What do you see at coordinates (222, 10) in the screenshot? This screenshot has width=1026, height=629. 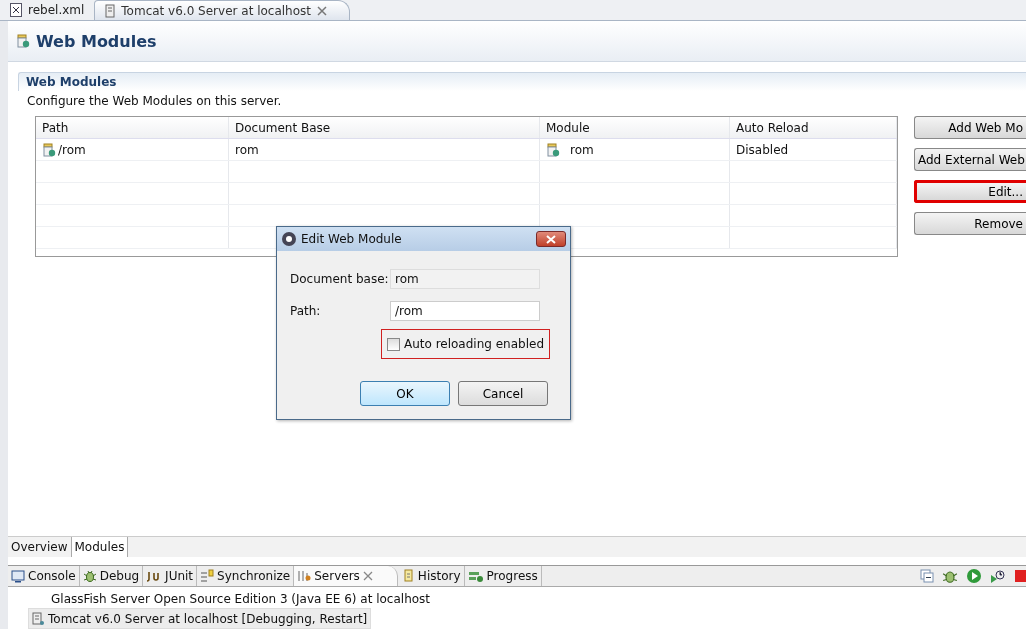 I see `editor-tab: Tomcat v6.0 Server at localhost` at bounding box center [222, 10].